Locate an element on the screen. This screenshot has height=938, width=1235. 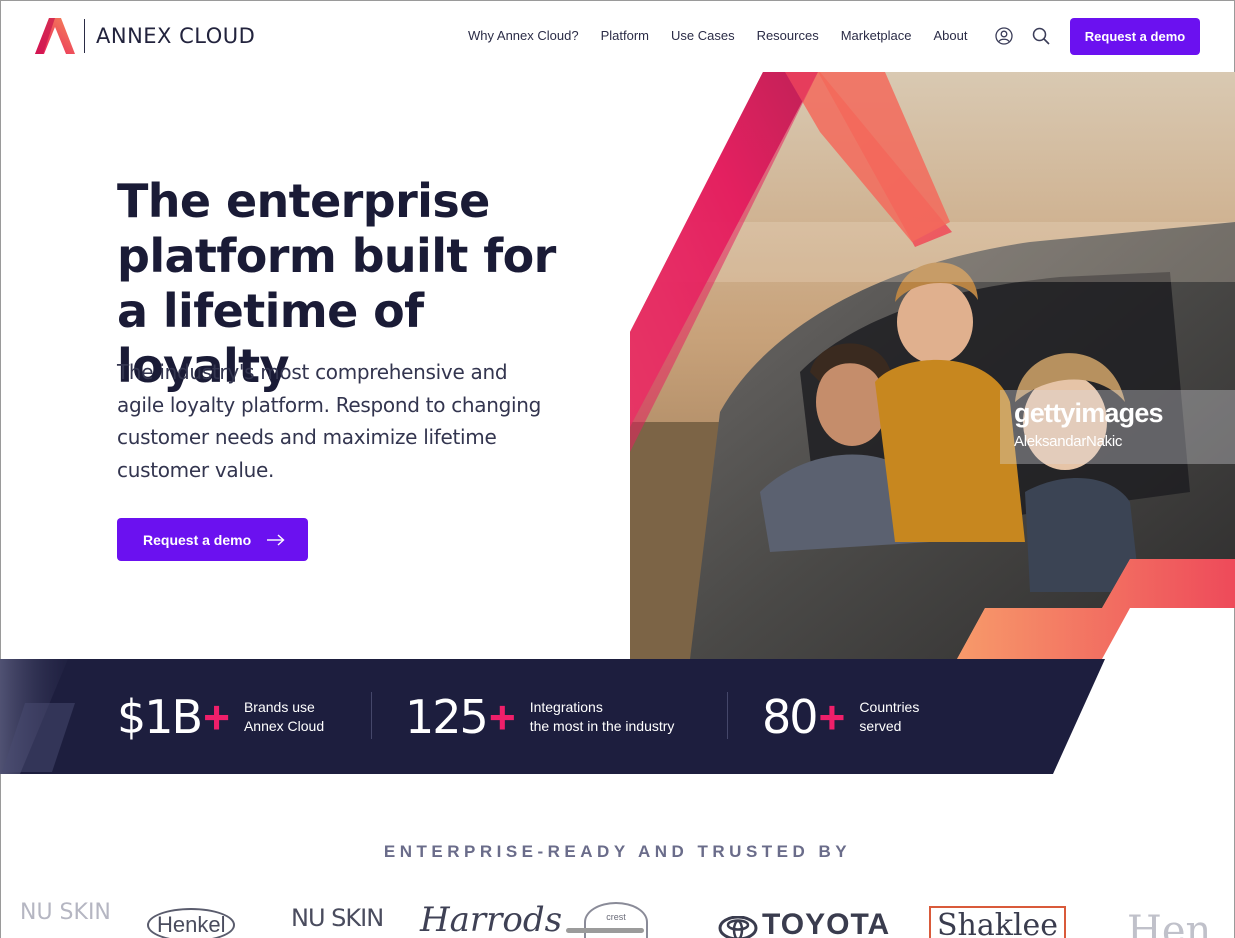
stat-integrations-value: 125 is located at coordinates (447, 716).